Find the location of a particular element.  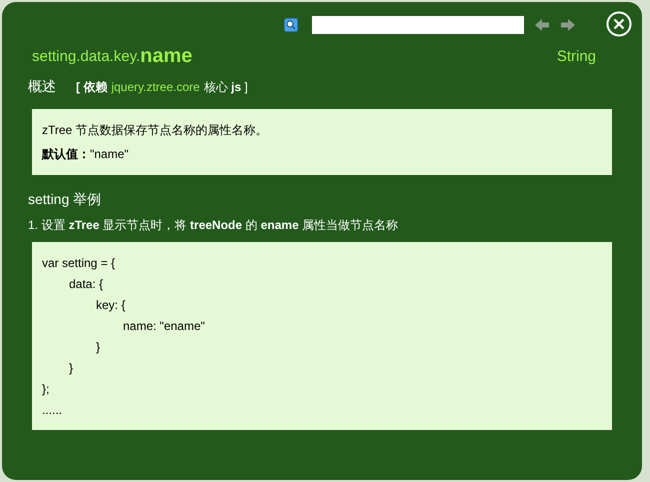

arrow-left-icon is located at coordinates (542, 25).